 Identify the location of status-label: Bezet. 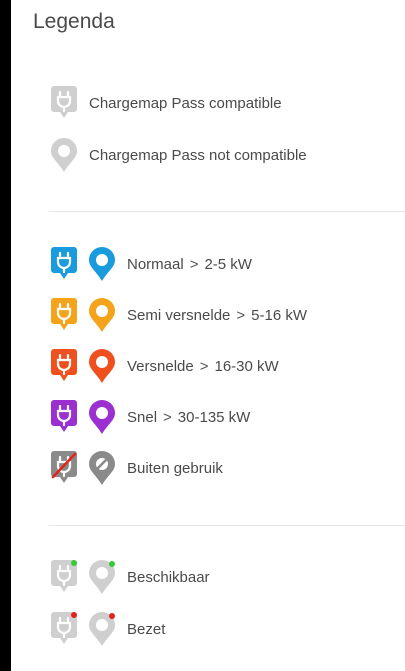
(146, 629).